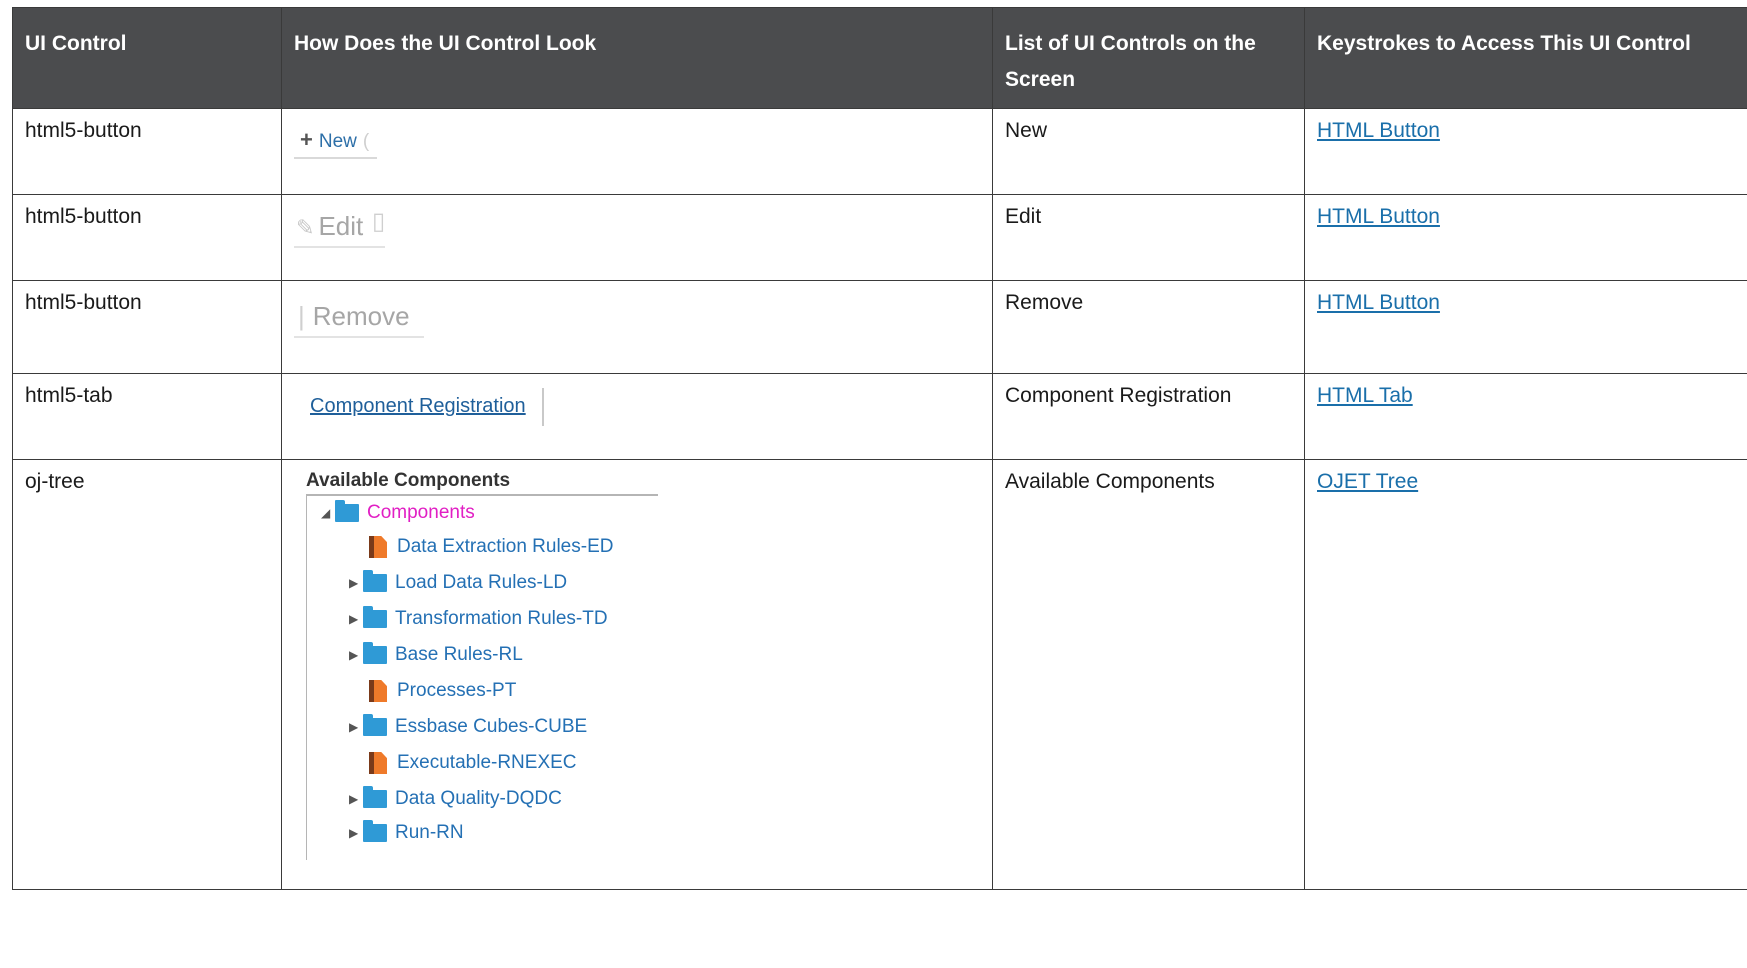 Image resolution: width=1747 pixels, height=968 pixels. Describe the element at coordinates (487, 762) in the screenshot. I see `tree-node-label: Executable-RNEXEC` at that location.